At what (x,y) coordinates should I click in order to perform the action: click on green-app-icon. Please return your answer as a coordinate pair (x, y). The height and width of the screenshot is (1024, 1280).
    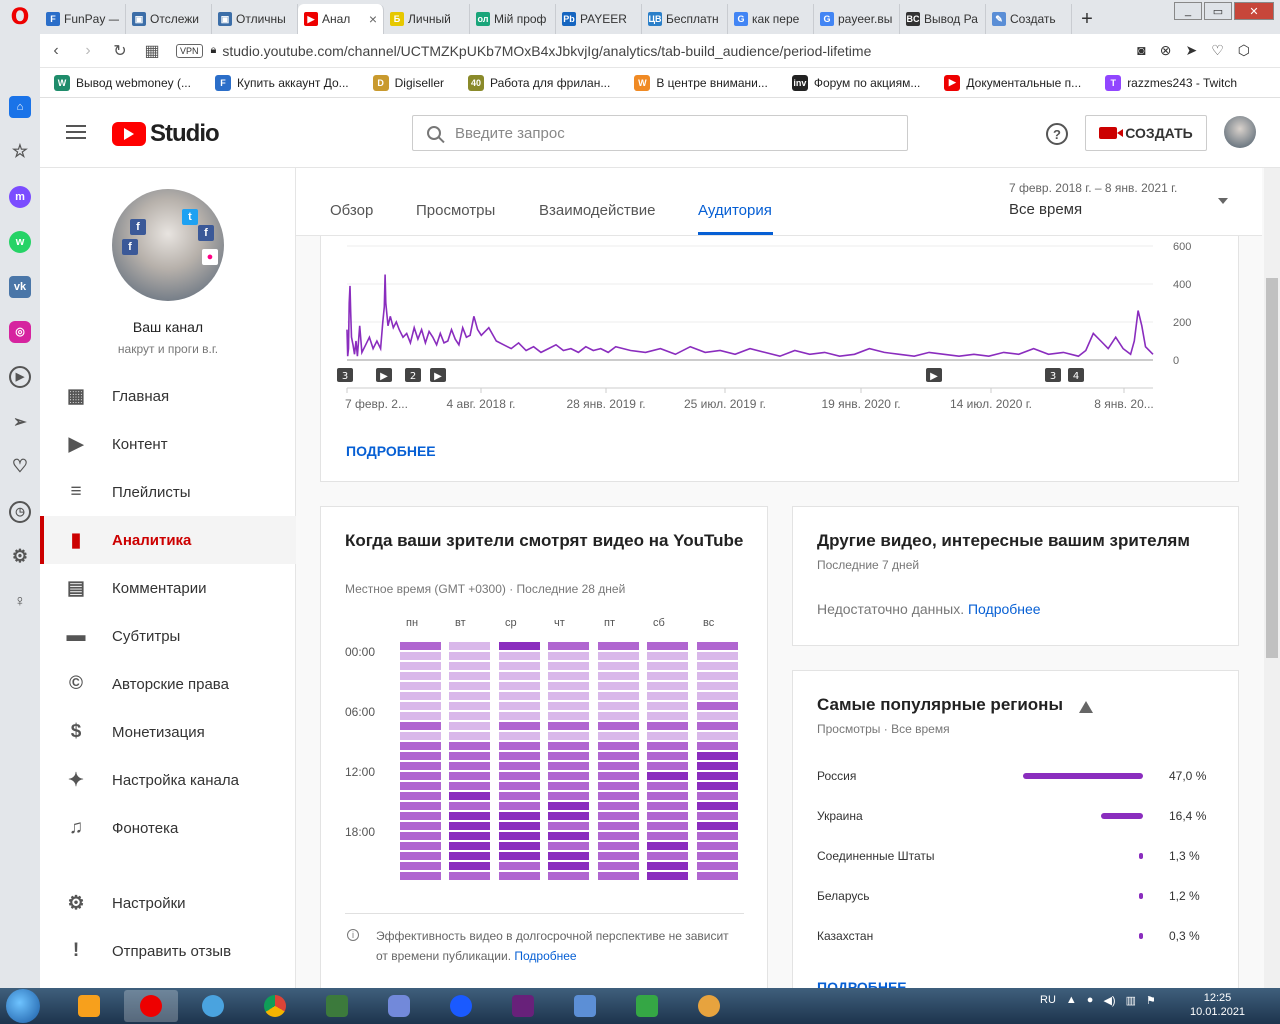
    Looking at the image, I should click on (647, 1006).